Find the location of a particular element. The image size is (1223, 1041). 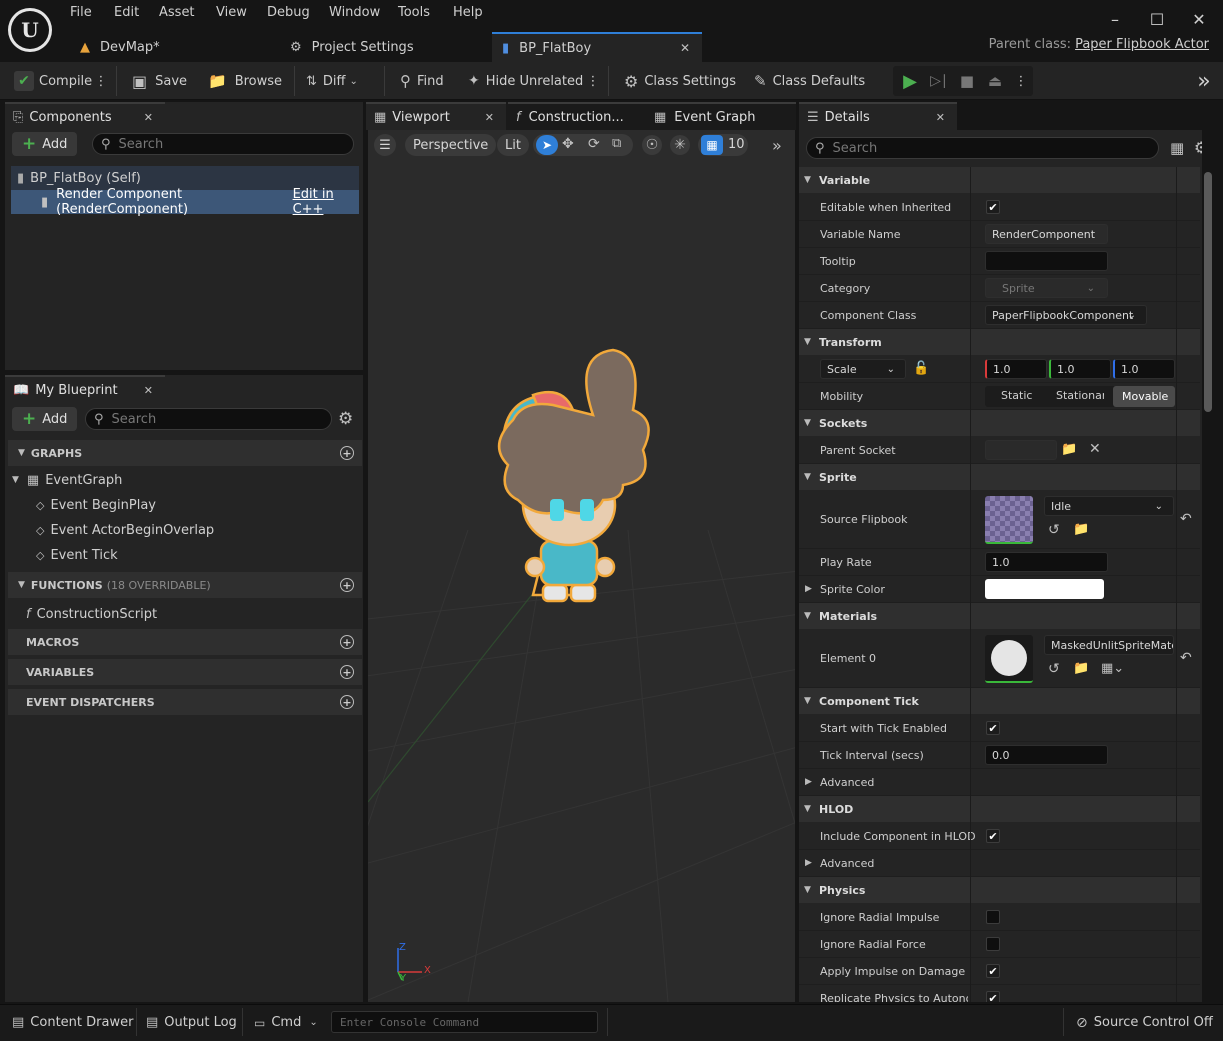

flipbook-thumbnail is located at coordinates (1009, 520).